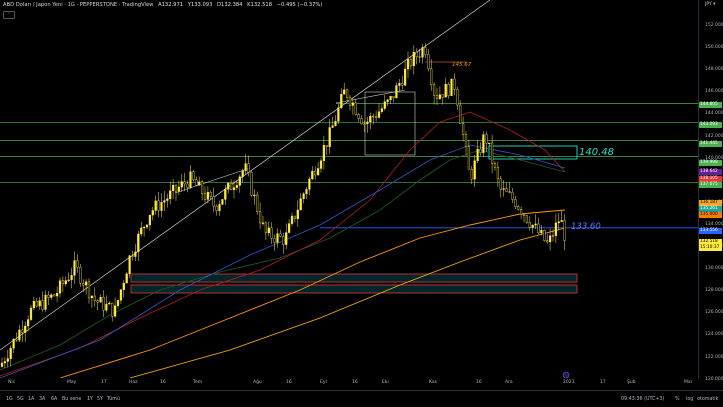  What do you see at coordinates (707, 399) in the screenshot?
I see `auto-scale-toggle: otomatik` at bounding box center [707, 399].